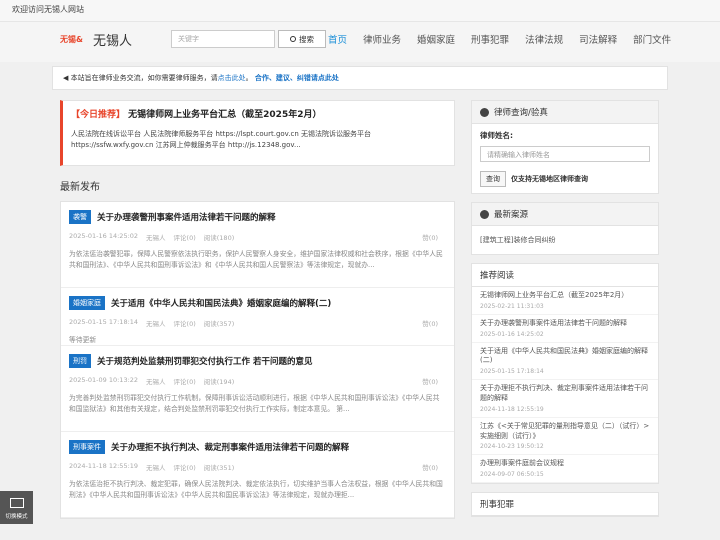 This screenshot has height=540, width=720. What do you see at coordinates (512, 306) in the screenshot?
I see `recommend-item-date: 2025-02-21 11:31:03` at bounding box center [512, 306].